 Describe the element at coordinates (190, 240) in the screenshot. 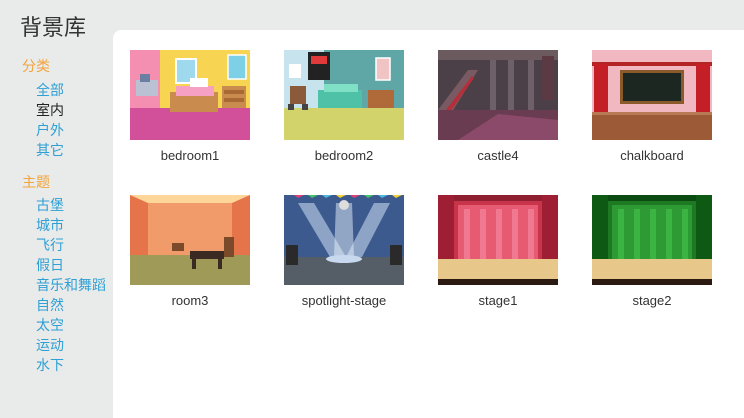

I see `room3-thumbnail` at that location.